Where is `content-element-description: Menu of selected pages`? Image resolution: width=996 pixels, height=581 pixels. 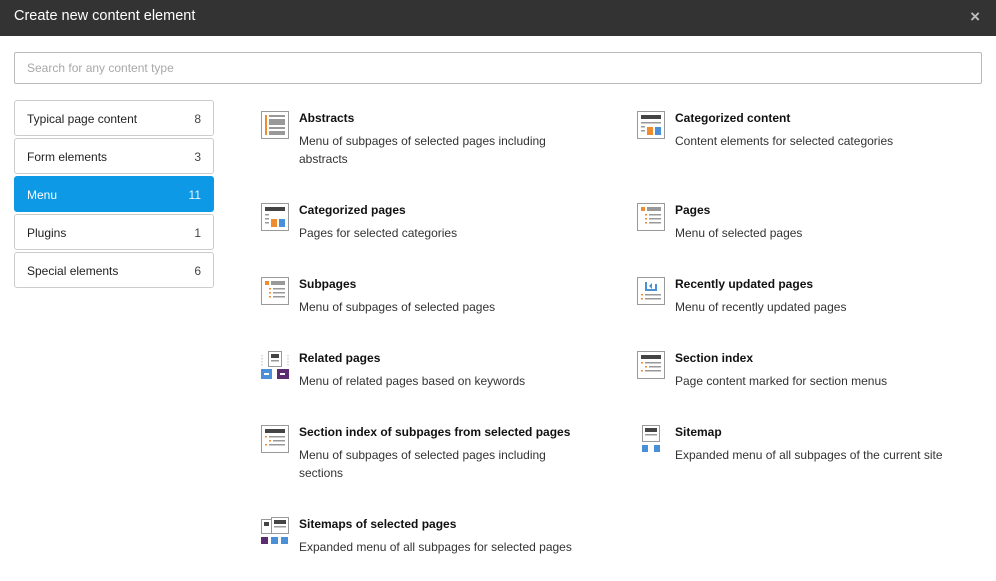 content-element-description: Menu of selected pages is located at coordinates (739, 233).